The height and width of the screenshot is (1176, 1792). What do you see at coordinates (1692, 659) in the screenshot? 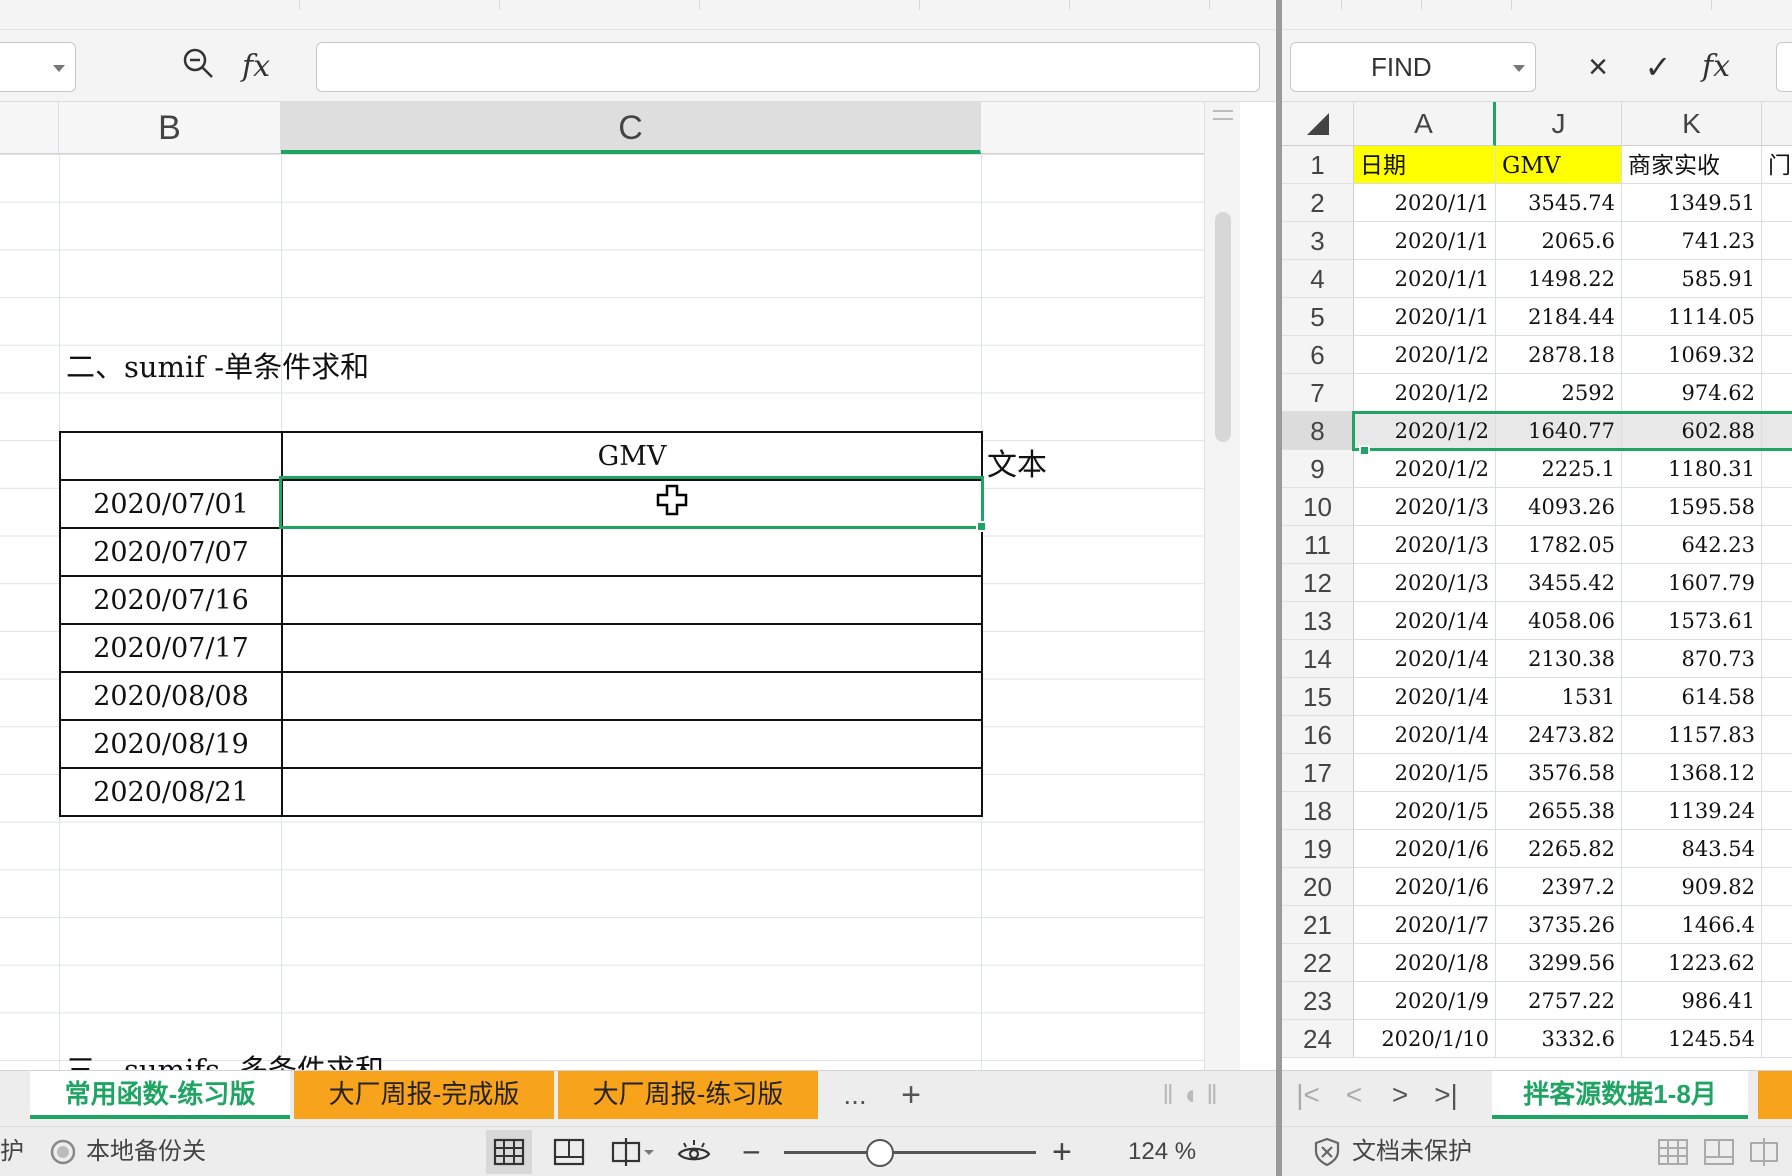
I see `income-cell: 870.73` at bounding box center [1692, 659].